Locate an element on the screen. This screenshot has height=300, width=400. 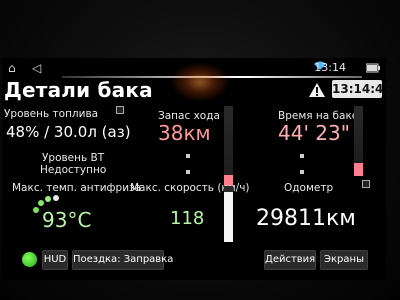
status-bar: ⌂ ◁ 13:14 is located at coordinates (194, 68).